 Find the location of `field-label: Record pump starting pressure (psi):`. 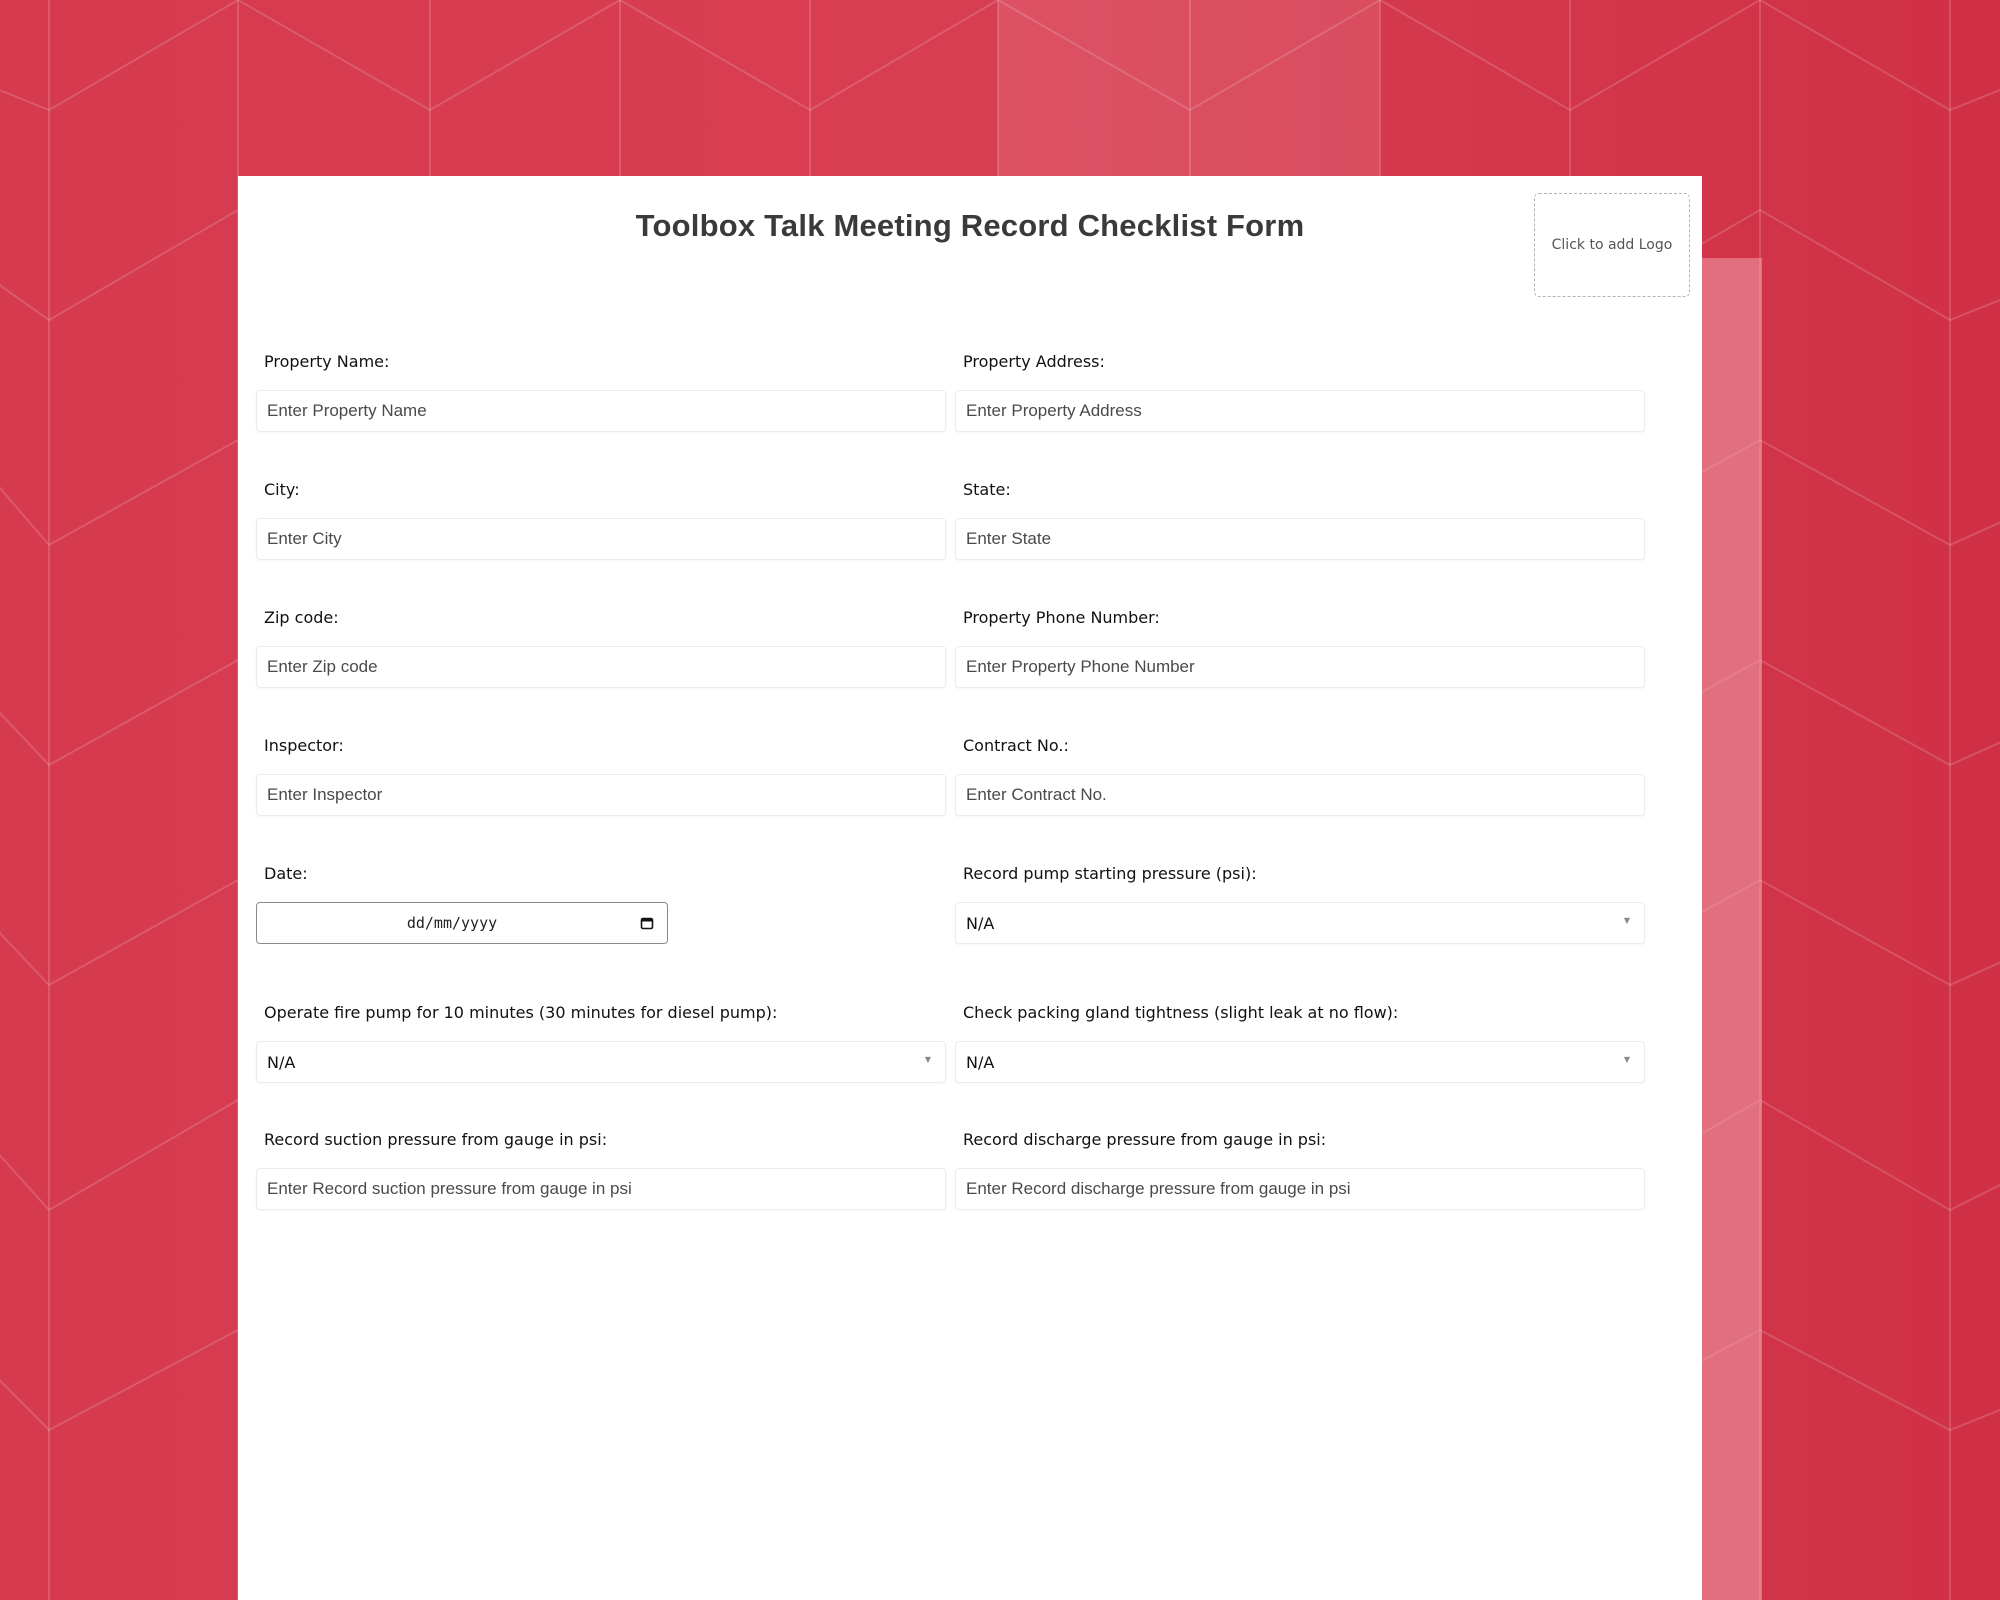

field-label: Record pump starting pressure (psi): is located at coordinates (1110, 873).